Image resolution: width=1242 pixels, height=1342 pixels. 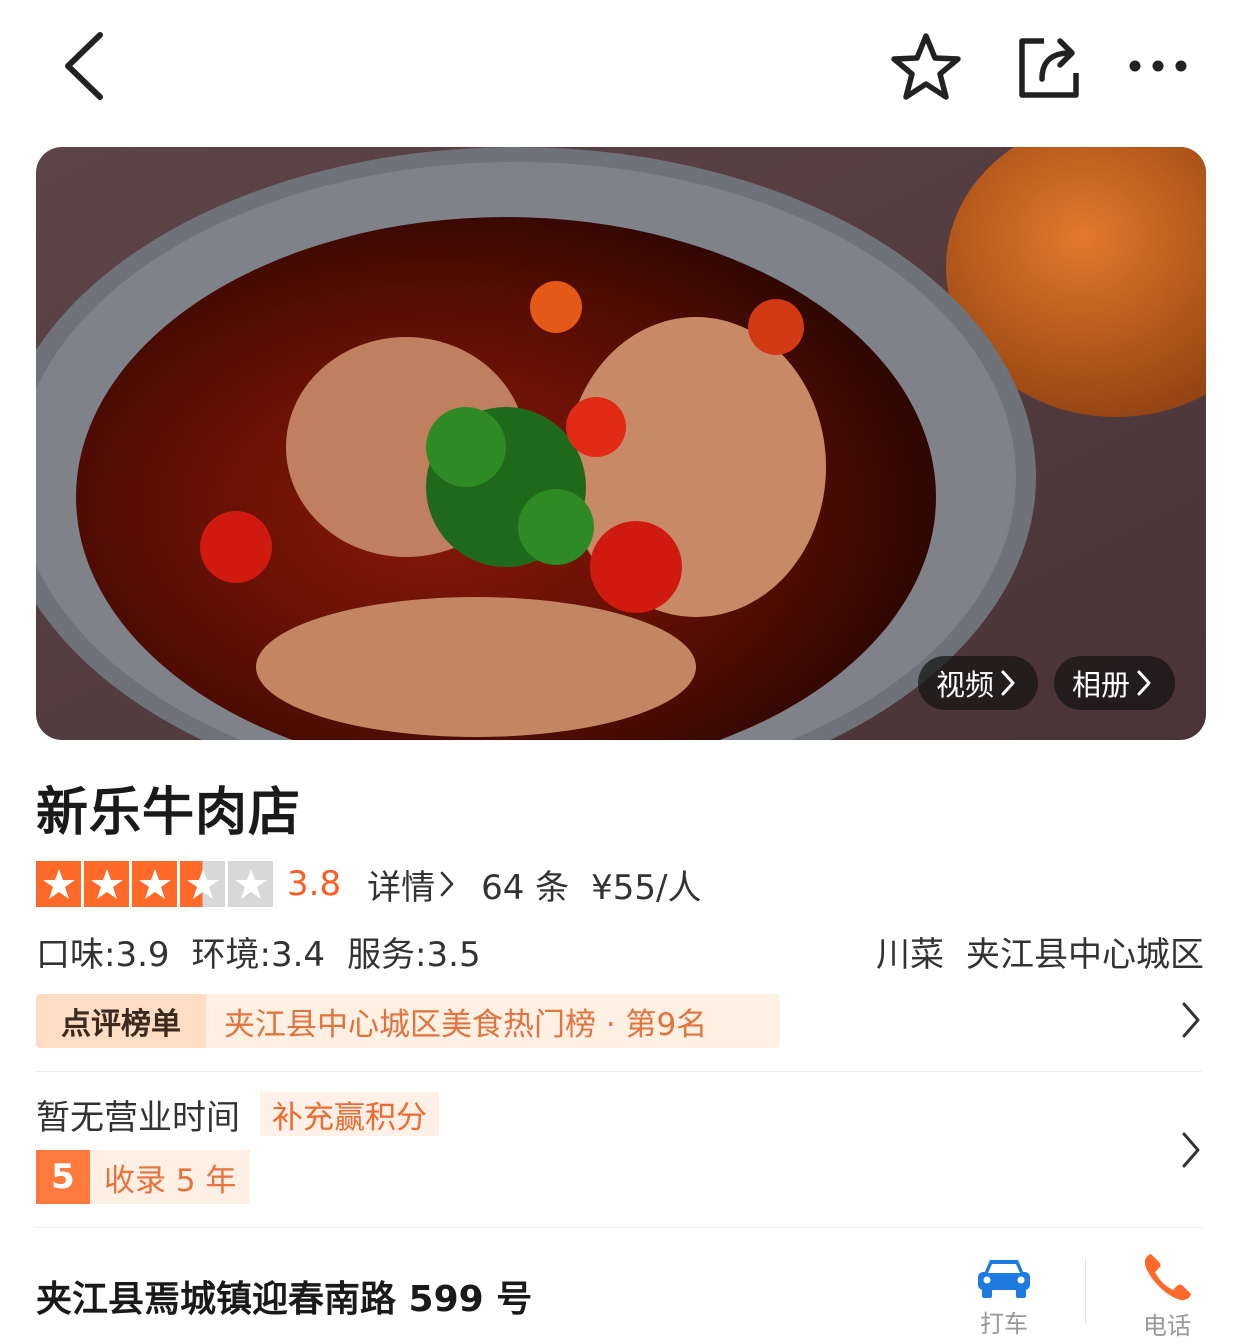 I want to click on phone-label: 电话, so click(x=1167, y=1326).